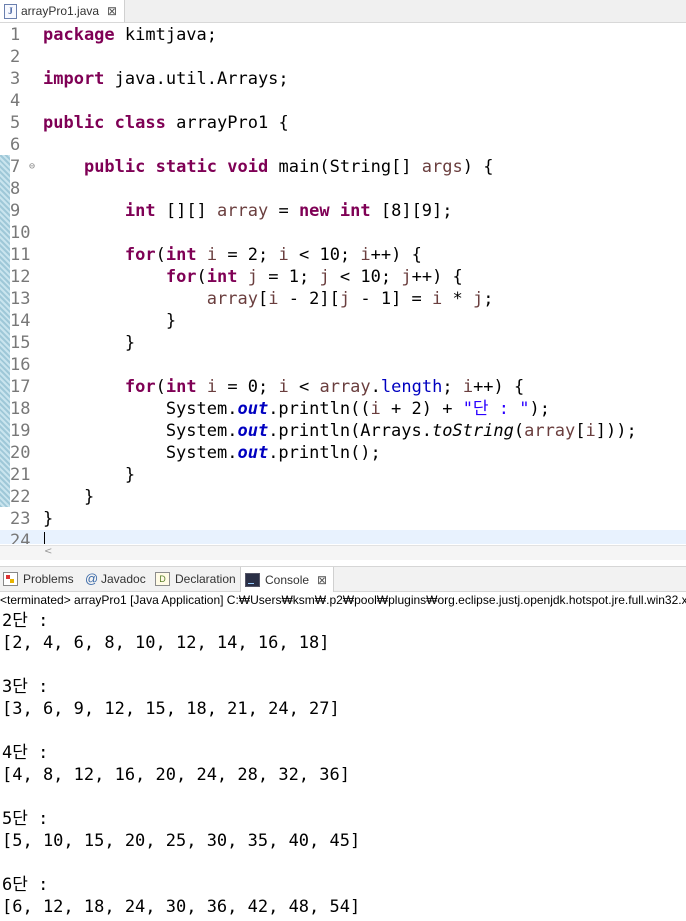 The width and height of the screenshot is (686, 921). Describe the element at coordinates (343, 497) in the screenshot. I see `code-line: 22 }` at that location.